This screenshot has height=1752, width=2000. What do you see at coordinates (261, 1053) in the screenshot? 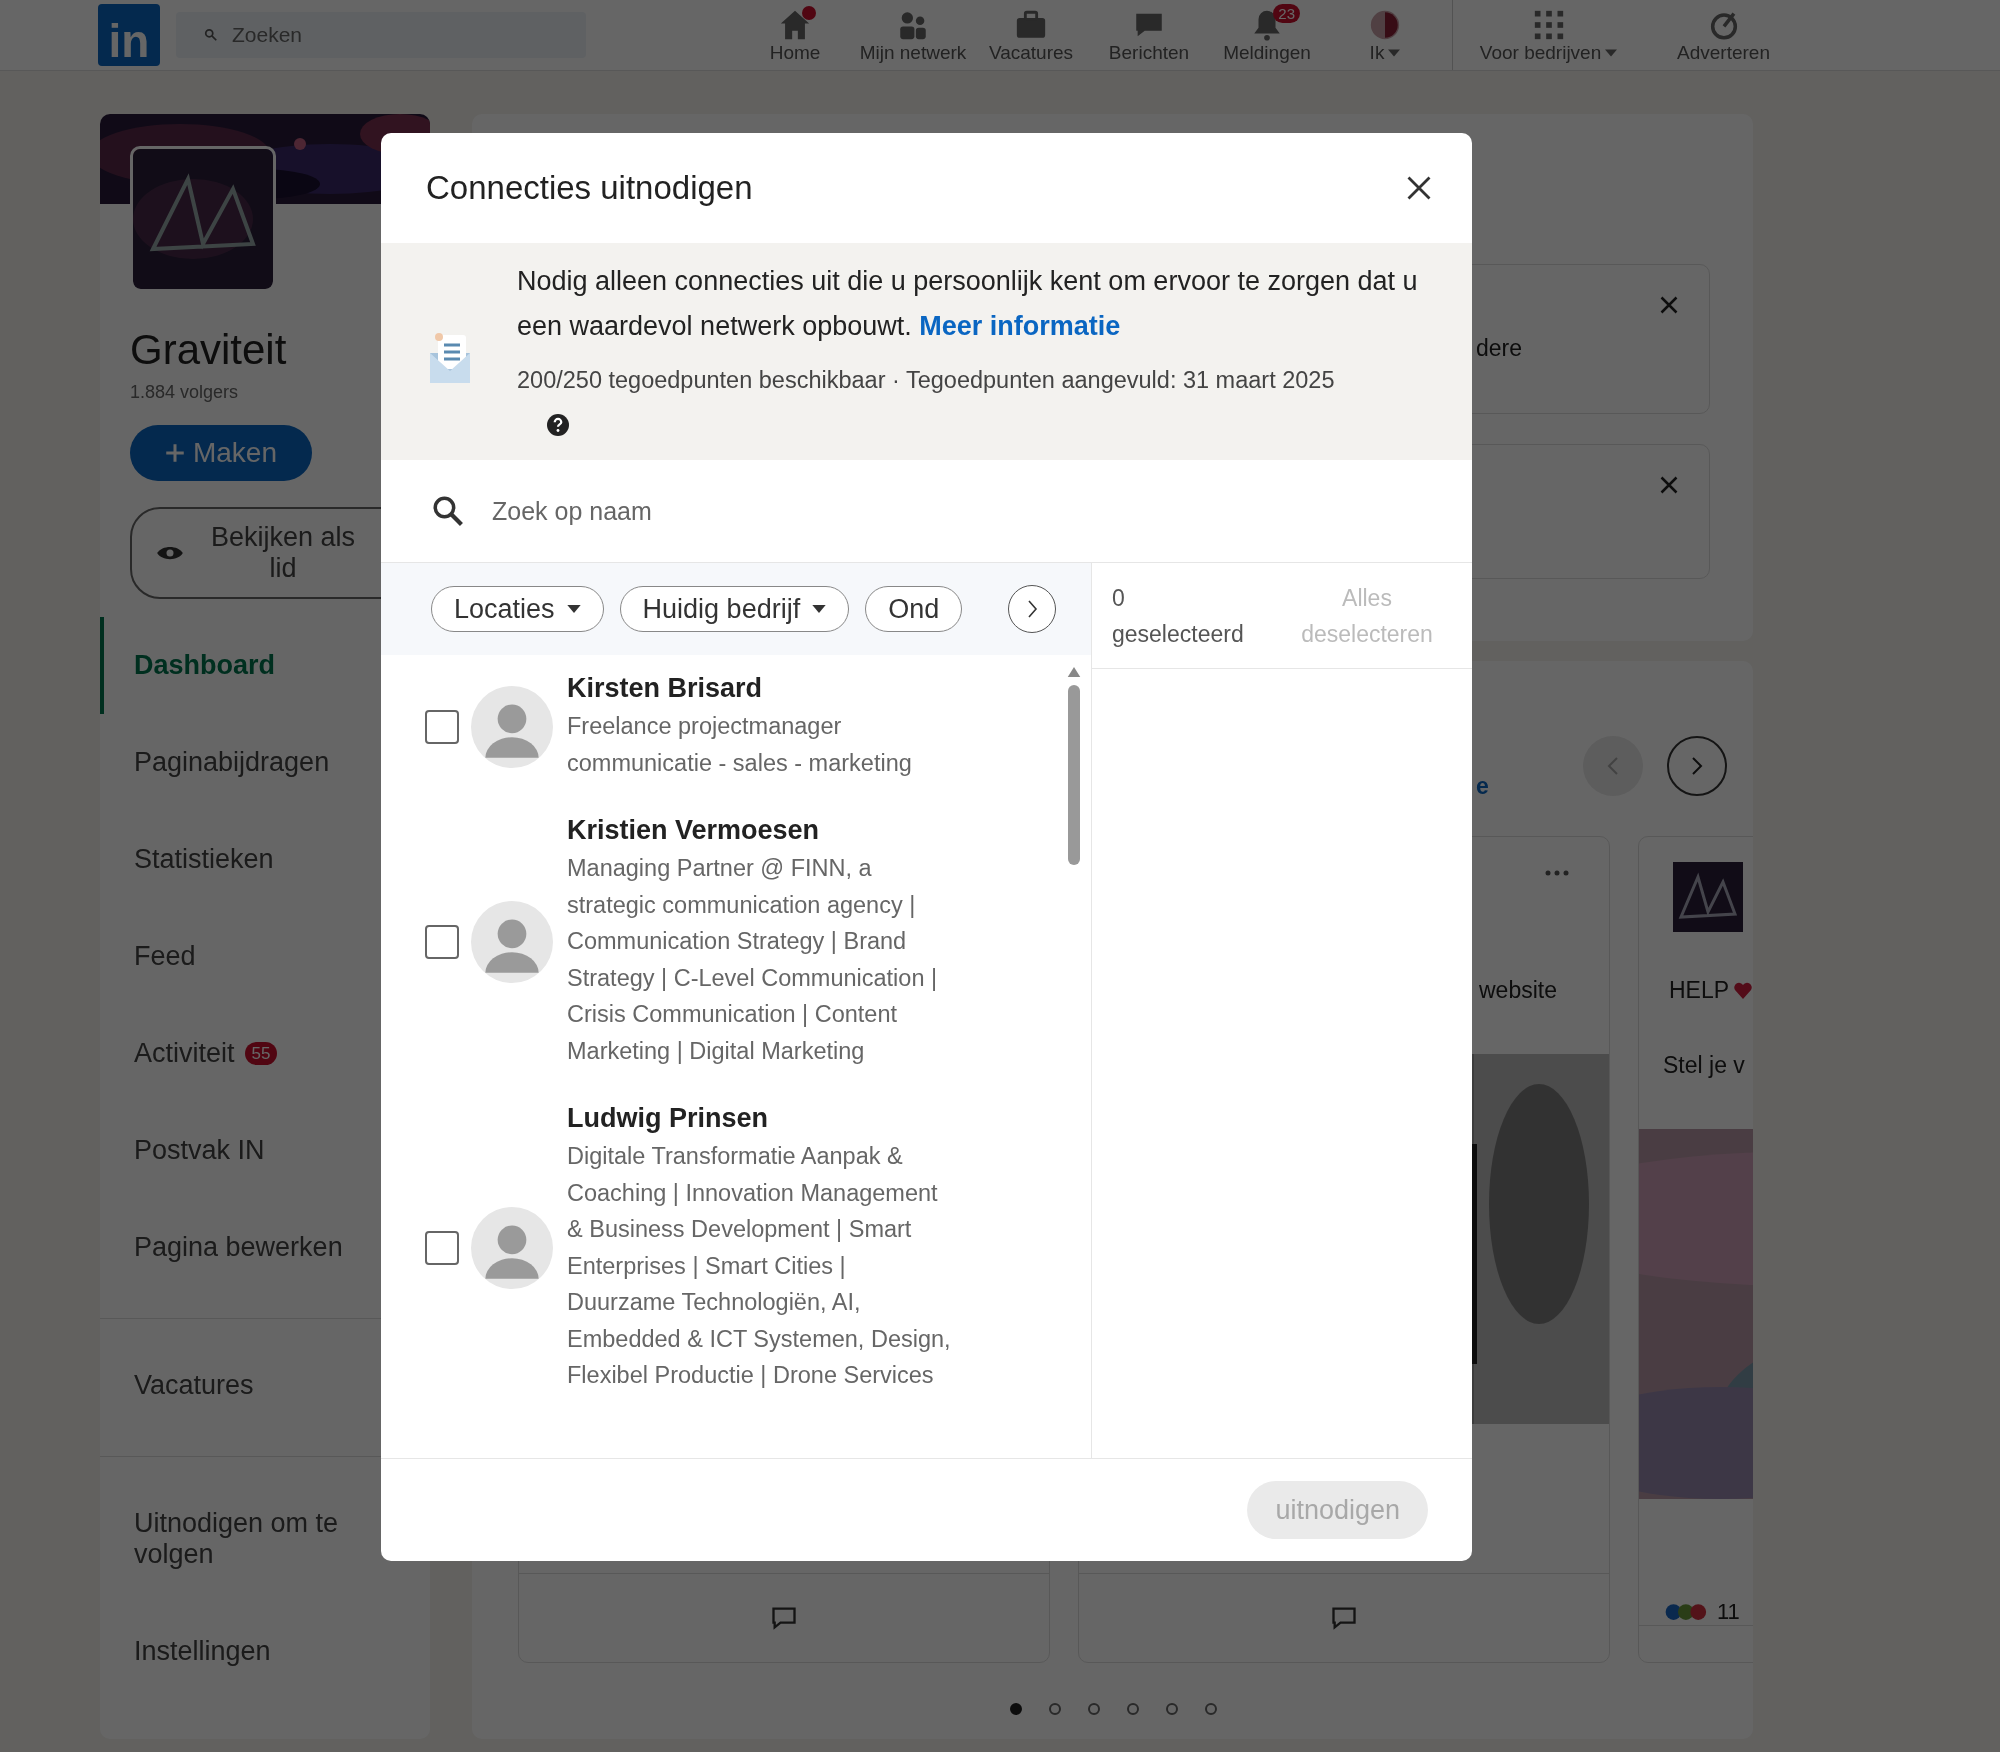
I see `count-badge: 55` at bounding box center [261, 1053].